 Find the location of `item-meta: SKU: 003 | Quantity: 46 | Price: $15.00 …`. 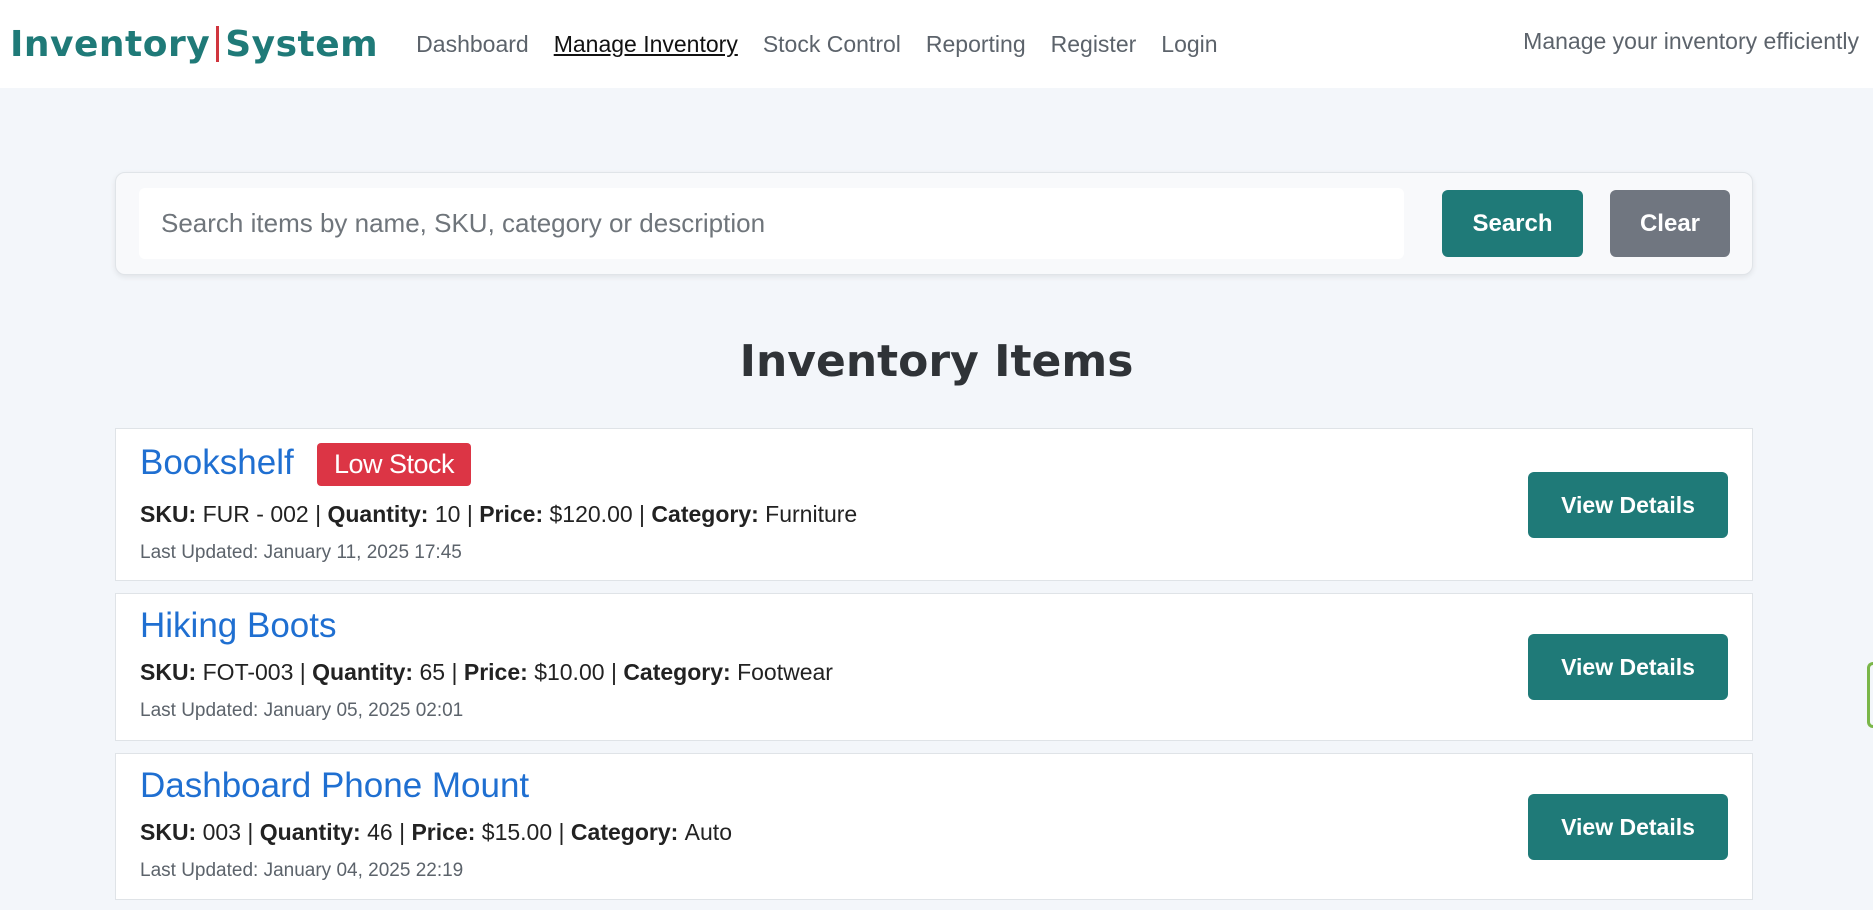

item-meta: SKU: 003 | Quantity: 46 | Price: $15.00 … is located at coordinates (436, 832).